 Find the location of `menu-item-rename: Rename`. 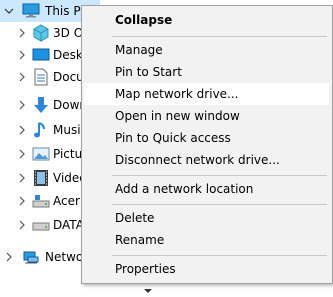

menu-item-rename: Rename is located at coordinates (206, 240).